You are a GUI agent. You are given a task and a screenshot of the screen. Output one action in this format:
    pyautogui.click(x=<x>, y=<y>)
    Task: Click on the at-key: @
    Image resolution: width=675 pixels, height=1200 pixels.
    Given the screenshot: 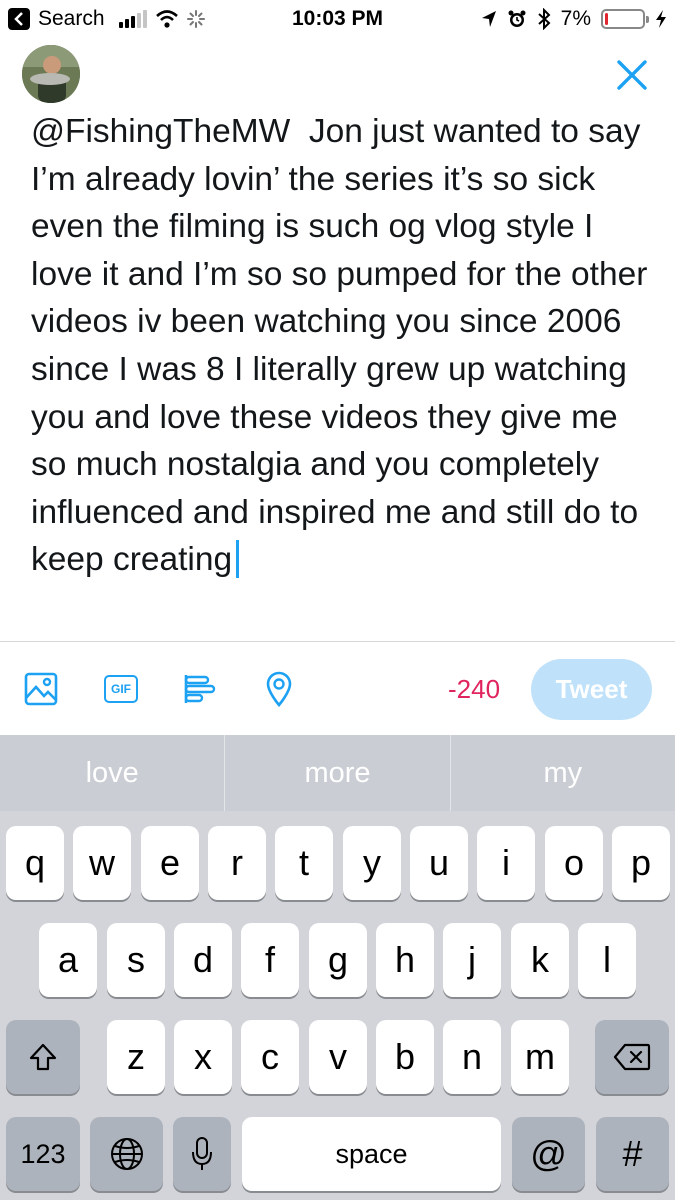 What is the action you would take?
    pyautogui.click(x=548, y=1154)
    